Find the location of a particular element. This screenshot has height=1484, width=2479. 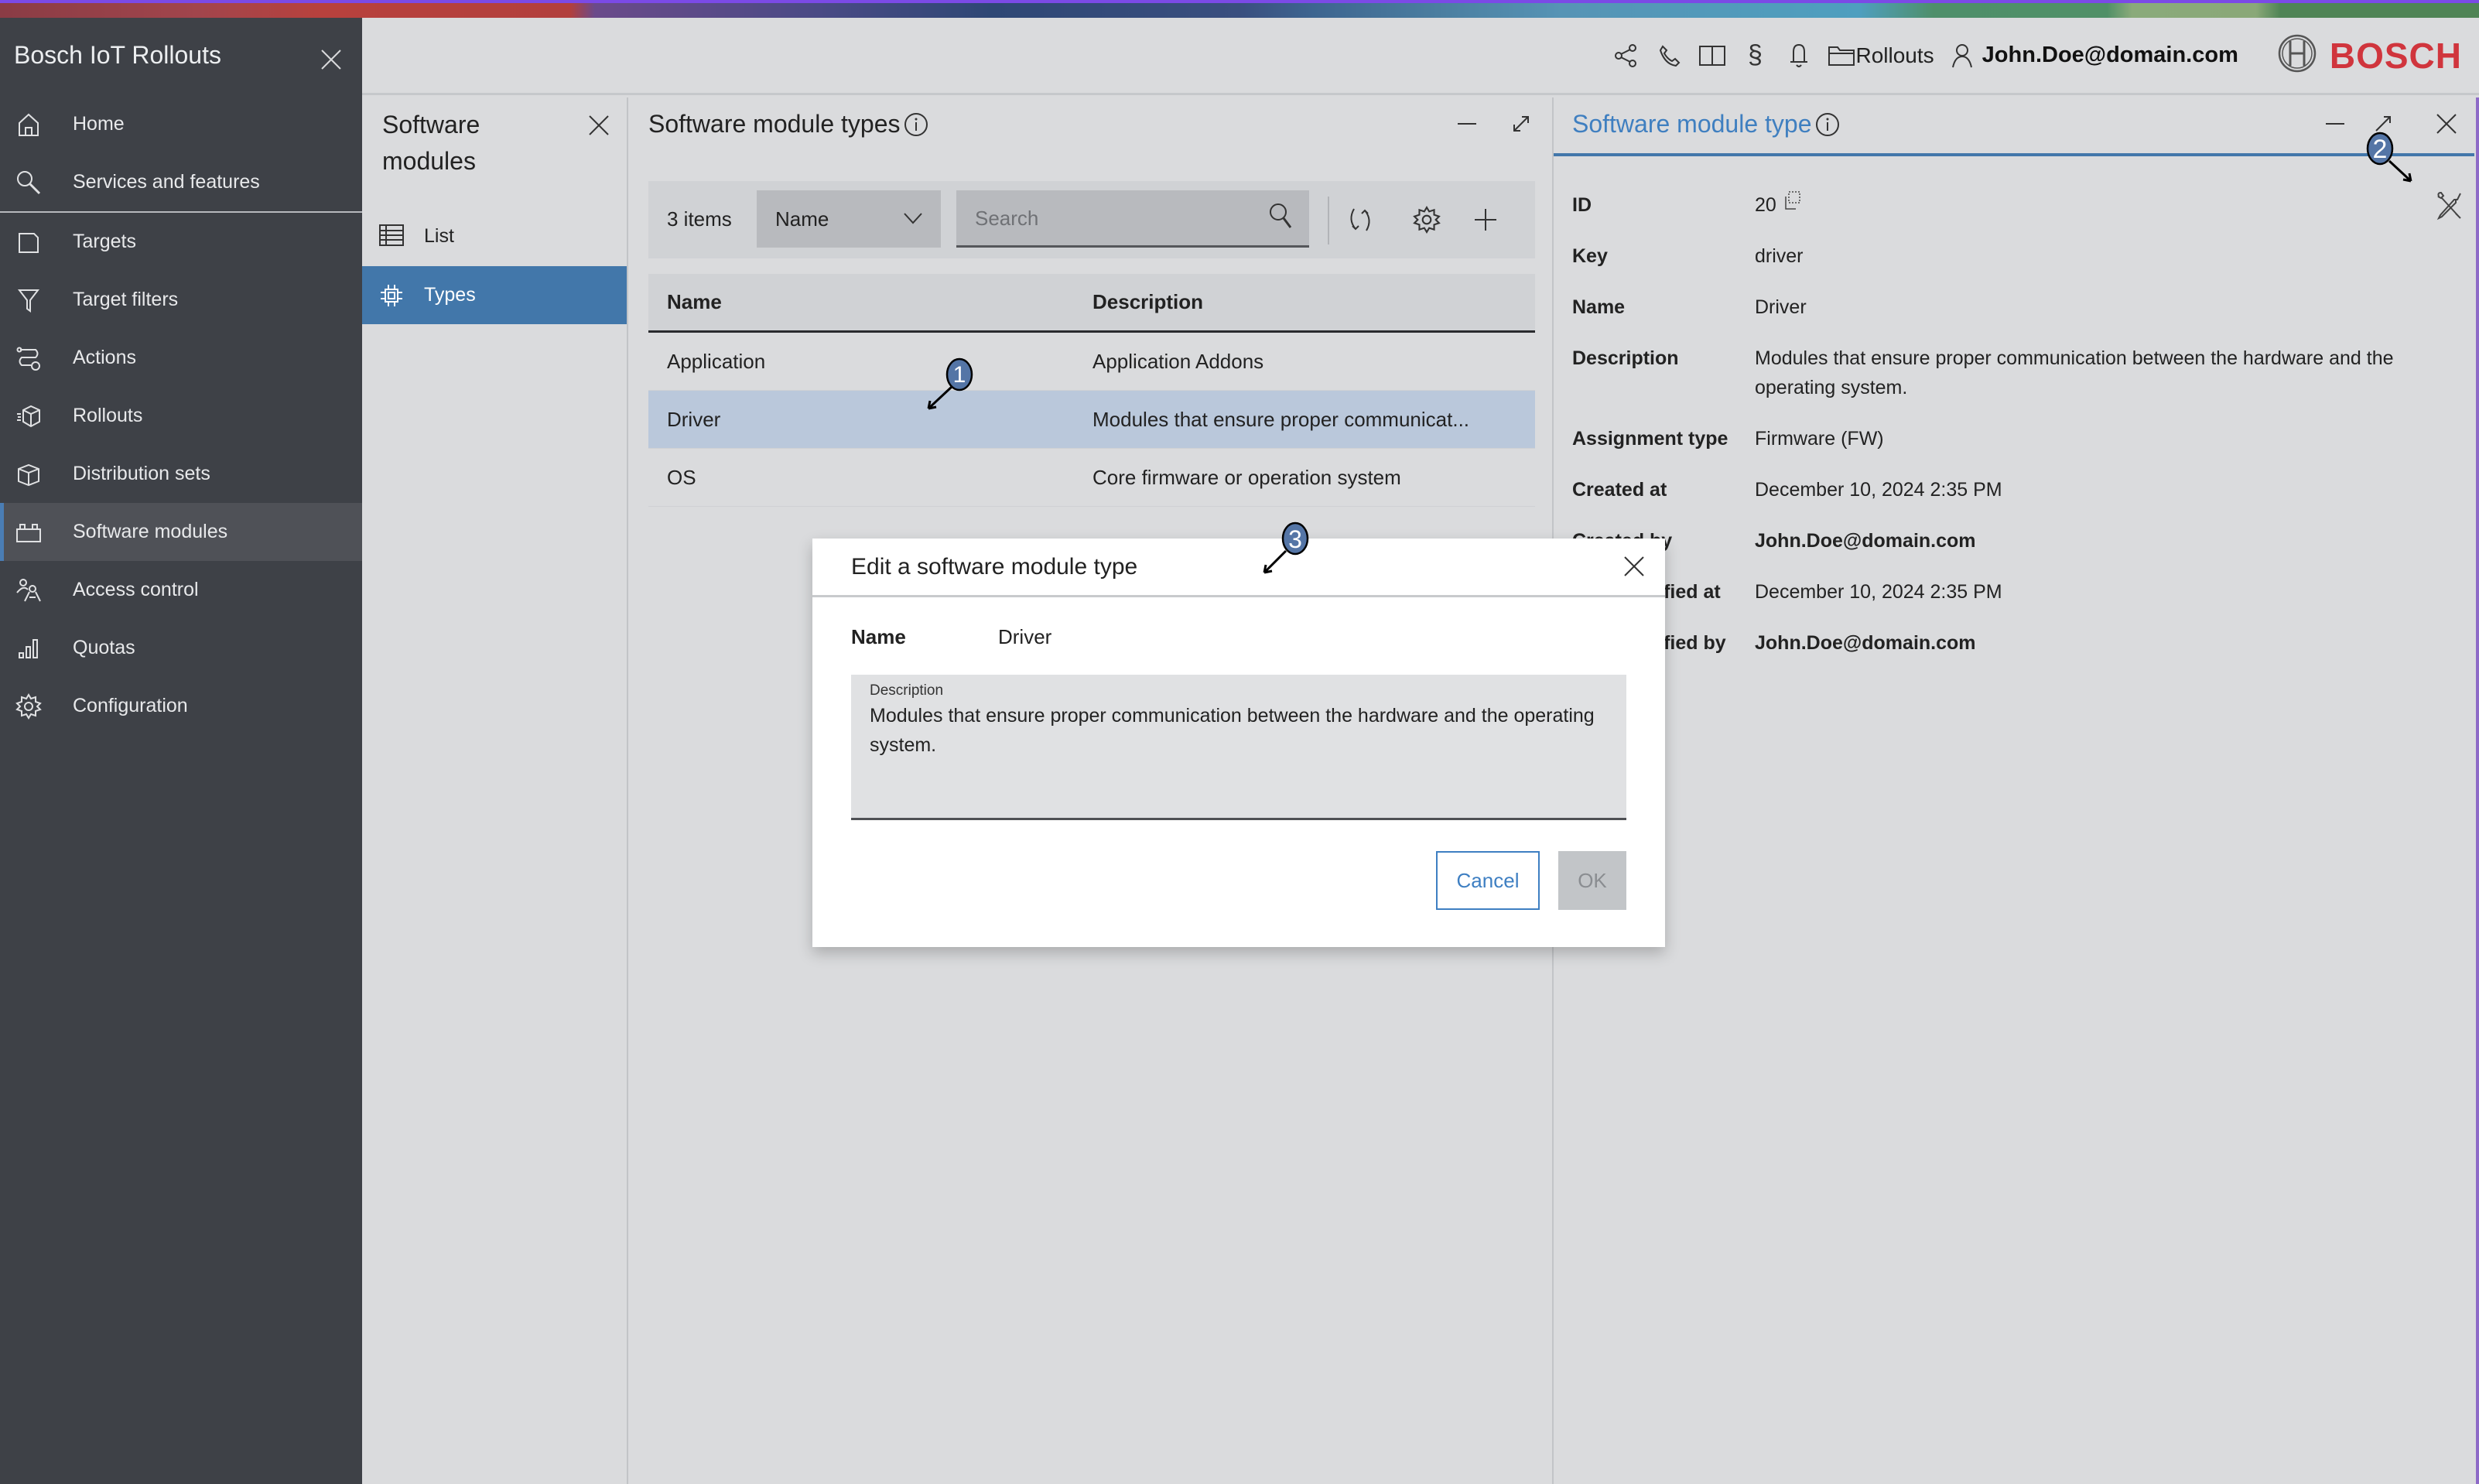

close-sidebar-button is located at coordinates (331, 60).